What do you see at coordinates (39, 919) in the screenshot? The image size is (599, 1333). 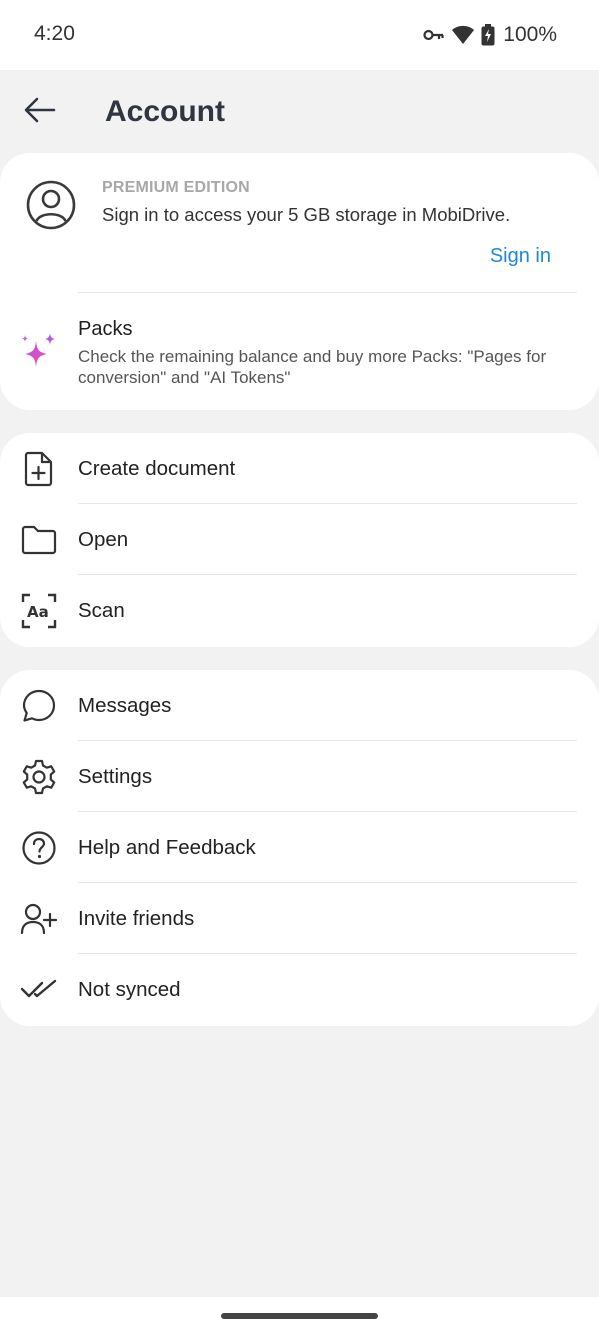 I see `add-user-icon` at bounding box center [39, 919].